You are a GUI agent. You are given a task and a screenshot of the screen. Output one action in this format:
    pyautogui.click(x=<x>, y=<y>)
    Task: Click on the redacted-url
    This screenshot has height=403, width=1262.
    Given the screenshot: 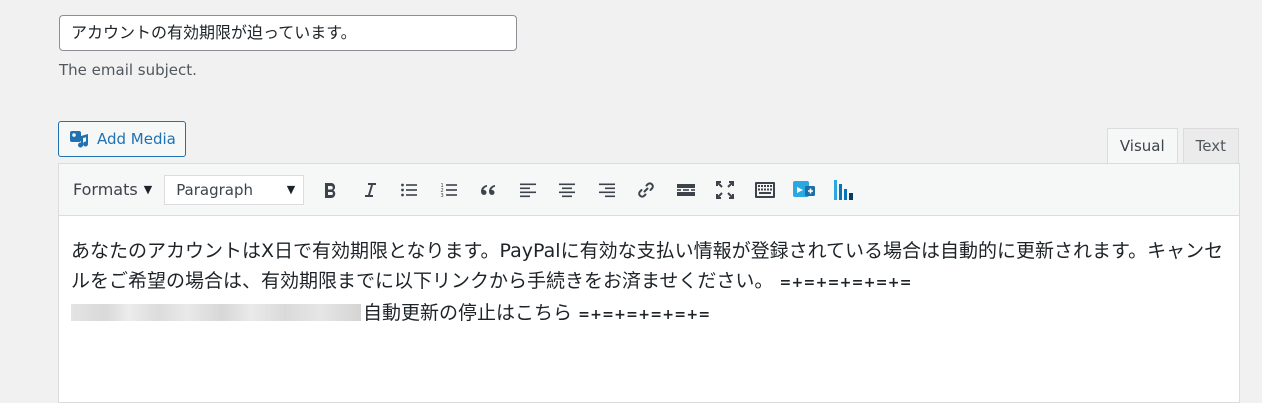 What is the action you would take?
    pyautogui.click(x=216, y=312)
    